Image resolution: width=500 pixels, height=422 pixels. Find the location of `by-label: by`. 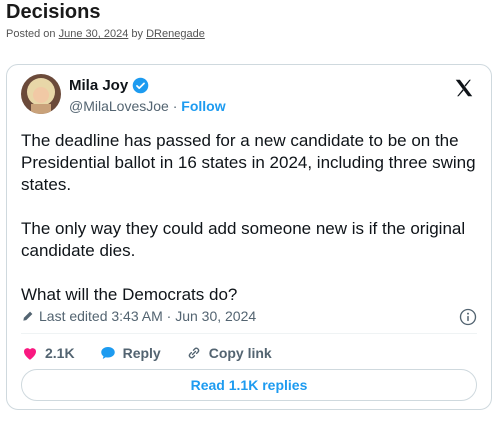

by-label: by is located at coordinates (137, 34).